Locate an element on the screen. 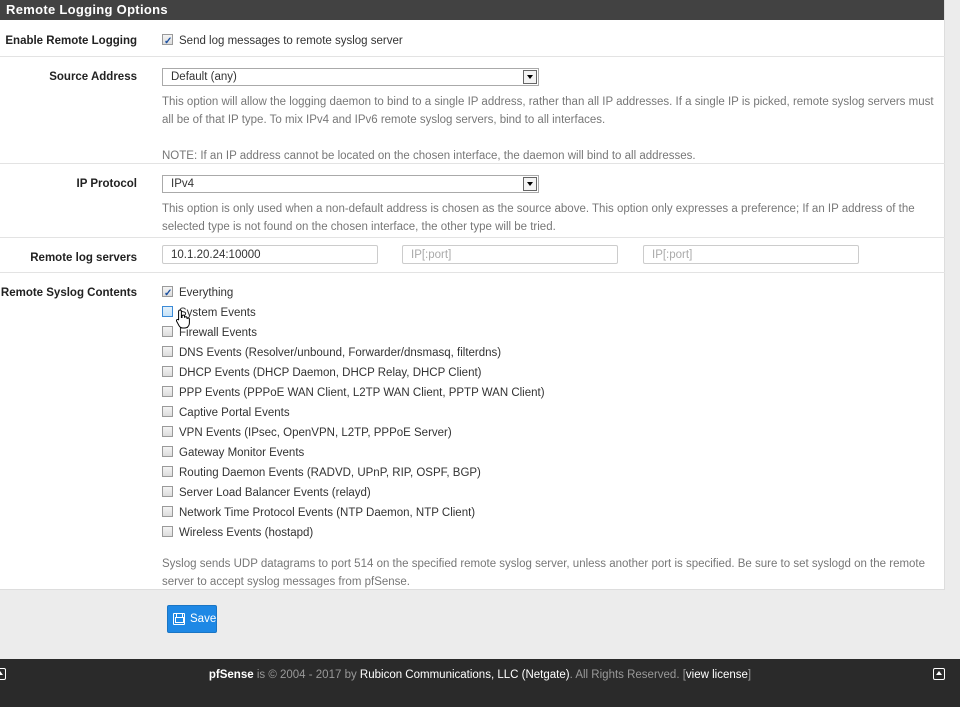 This screenshot has height=707, width=960. panel-title: Remote Logging Options is located at coordinates (472, 10).